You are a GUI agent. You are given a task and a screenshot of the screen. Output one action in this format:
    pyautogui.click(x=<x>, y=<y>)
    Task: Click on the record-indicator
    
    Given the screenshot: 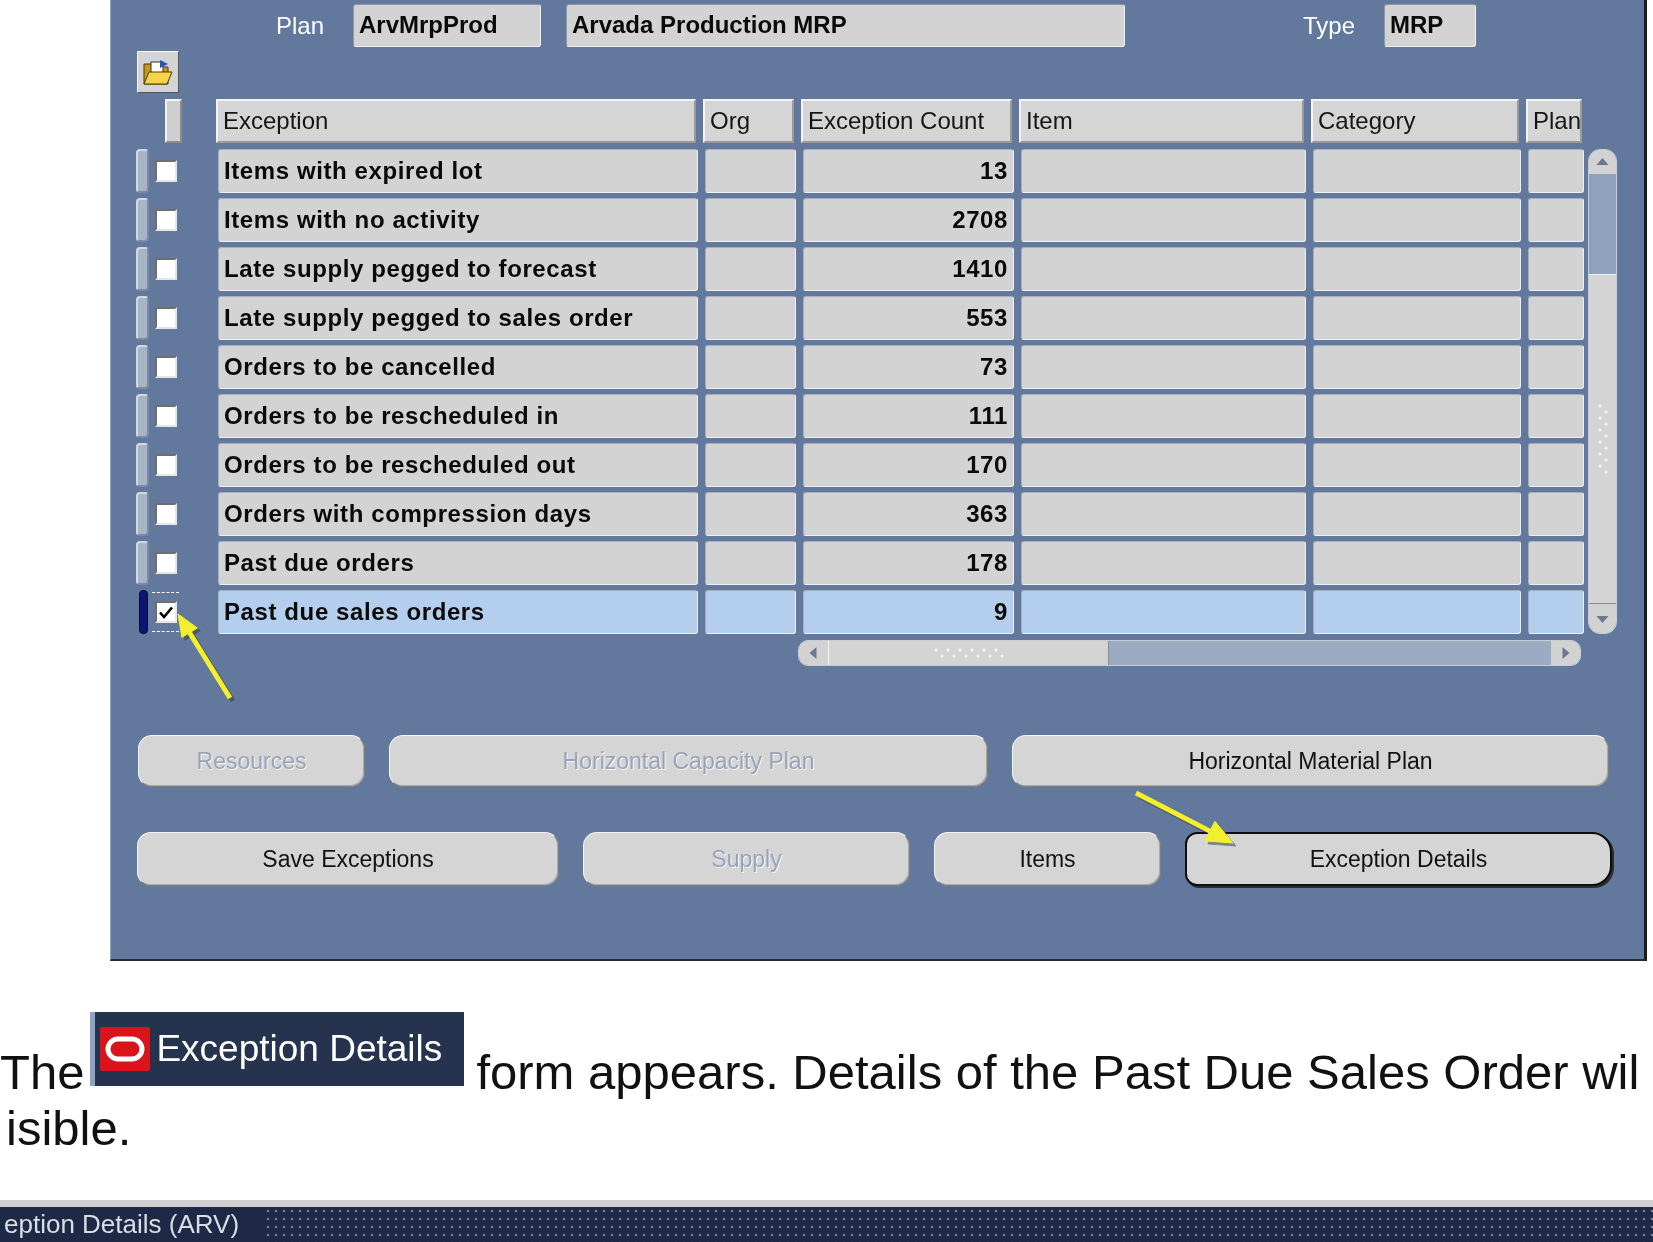 What is the action you would take?
    pyautogui.click(x=143, y=612)
    